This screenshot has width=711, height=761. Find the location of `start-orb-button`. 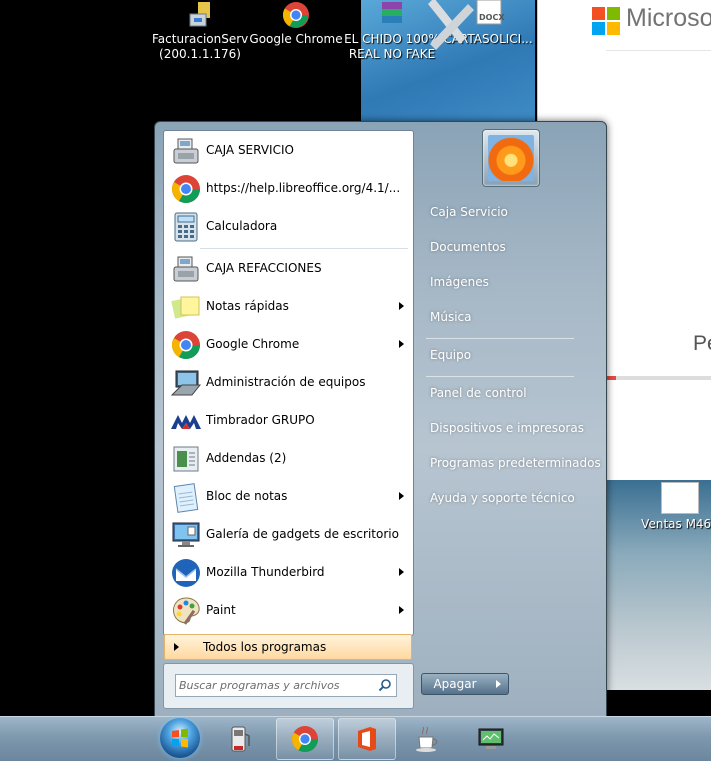

start-orb-button is located at coordinates (180, 738).